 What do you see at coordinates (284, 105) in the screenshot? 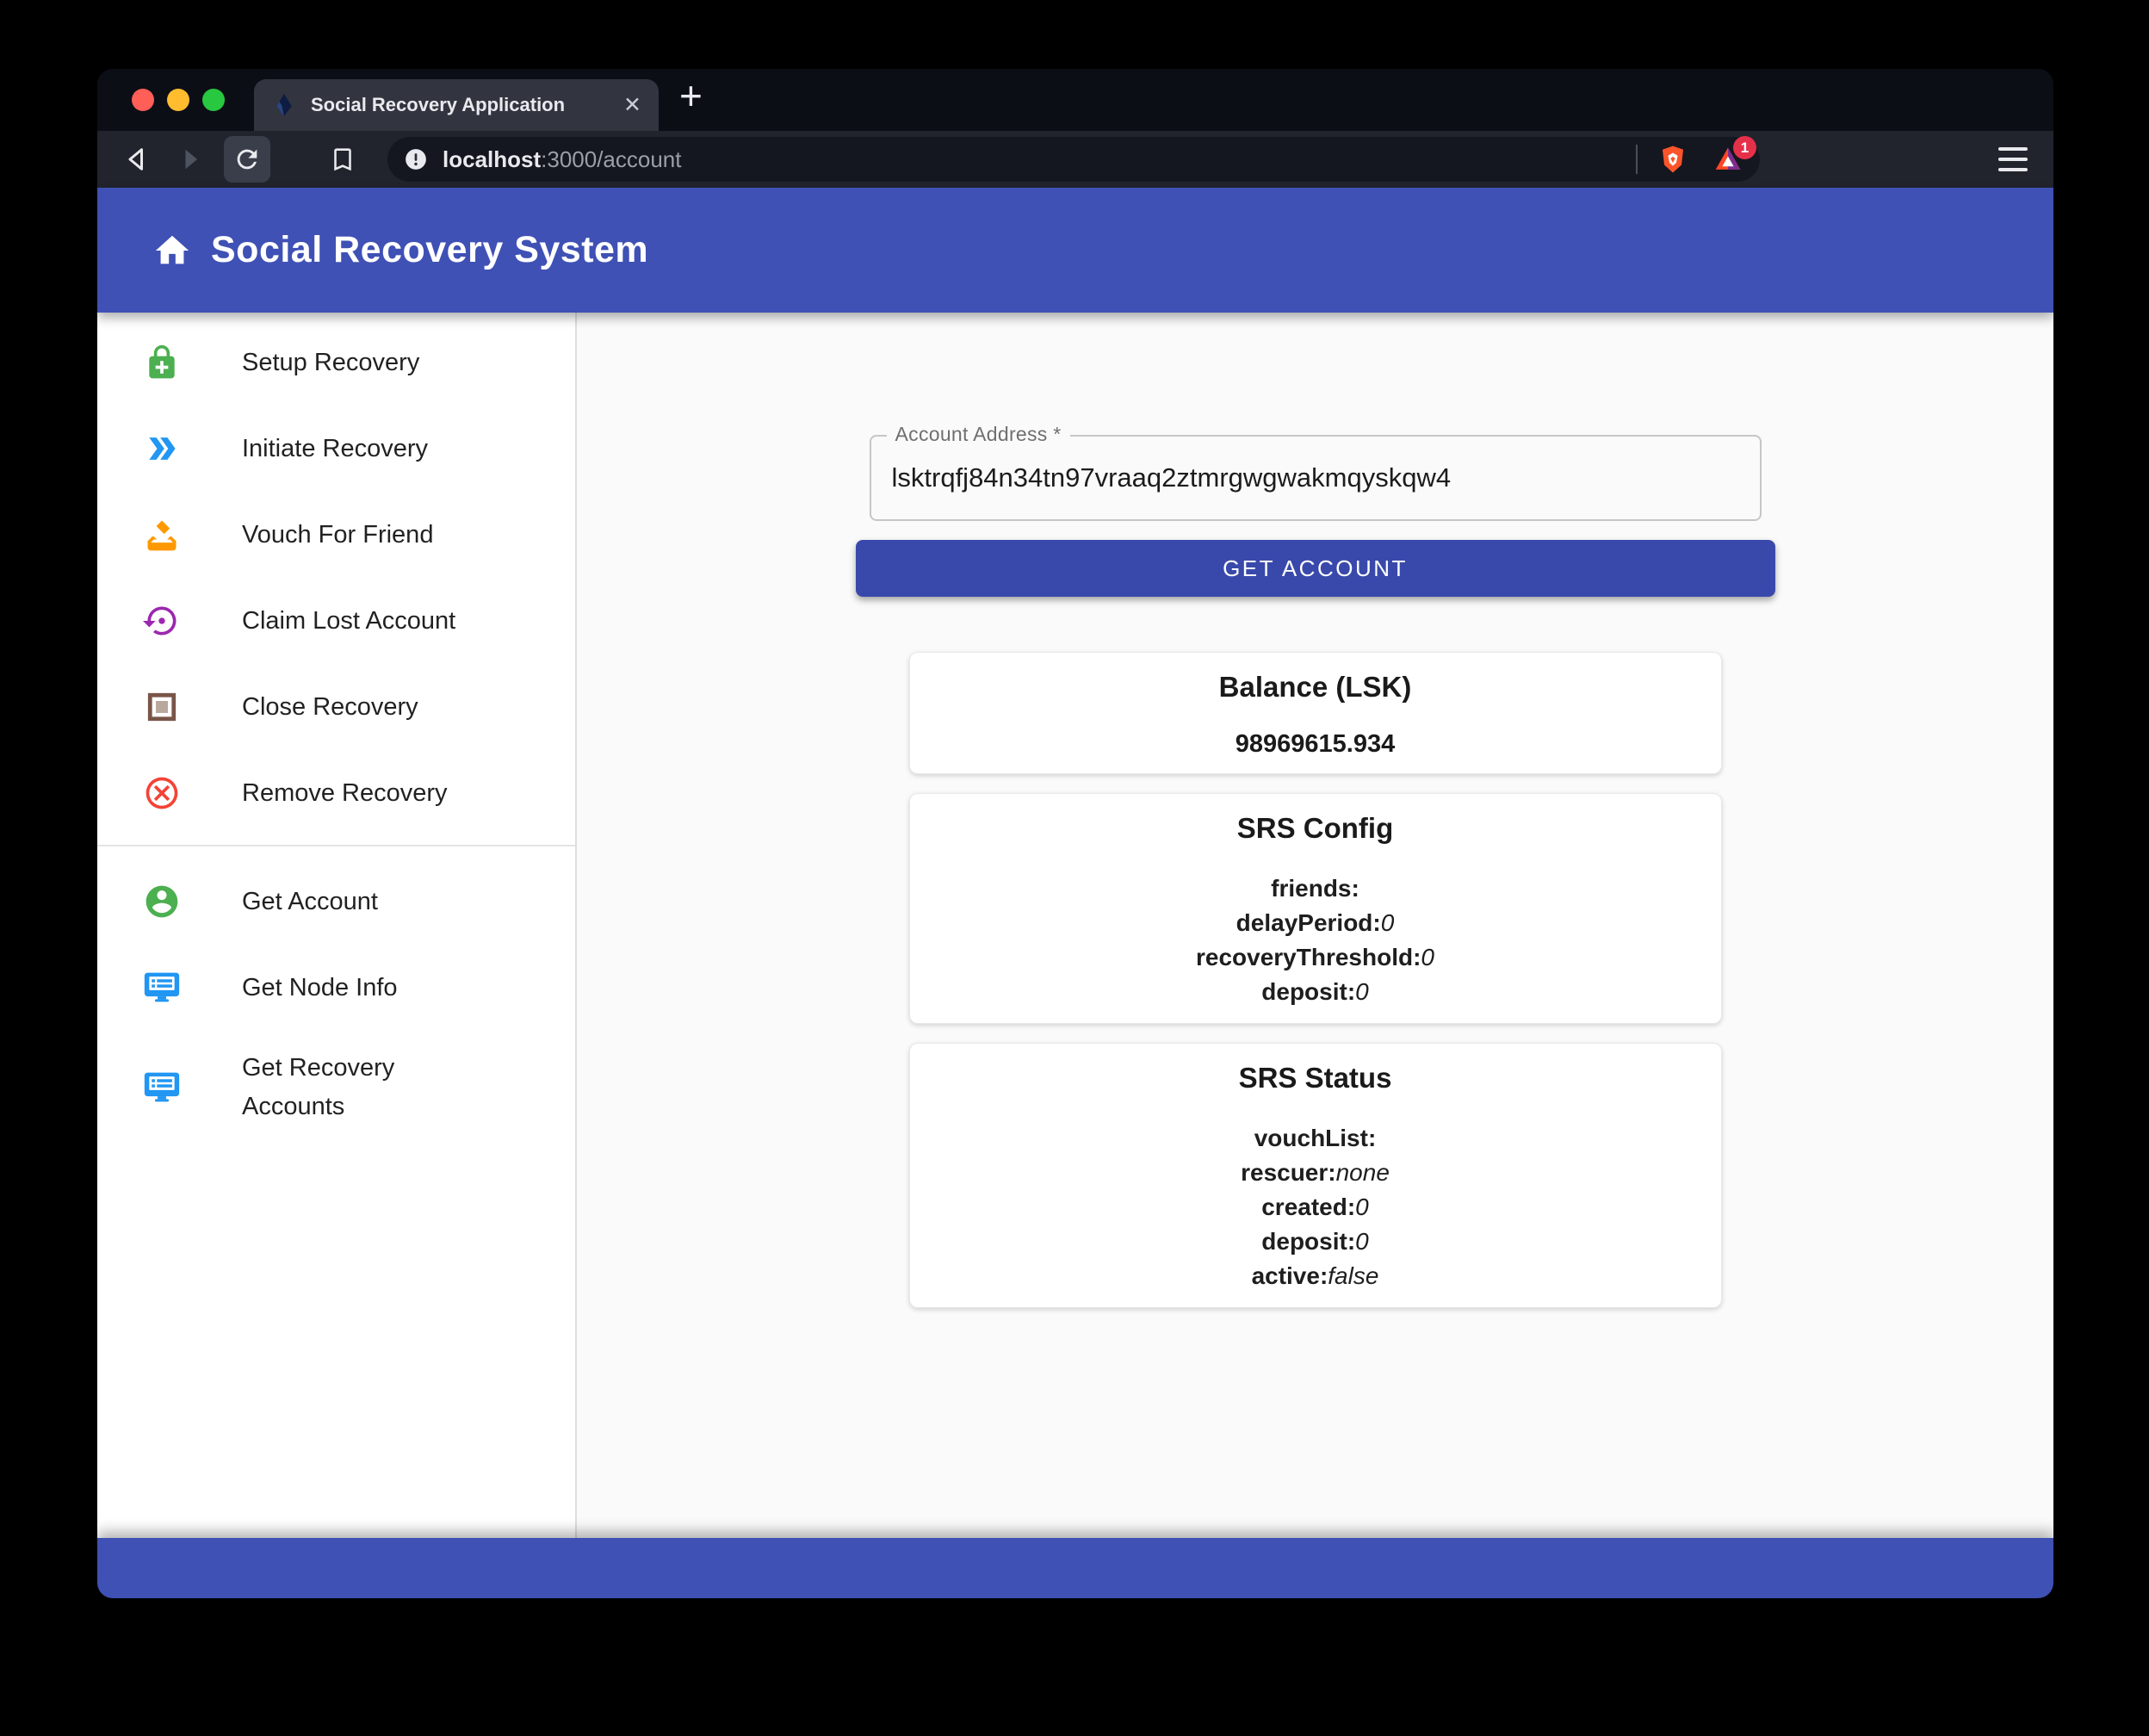
I see `lisk-favicon-icon` at bounding box center [284, 105].